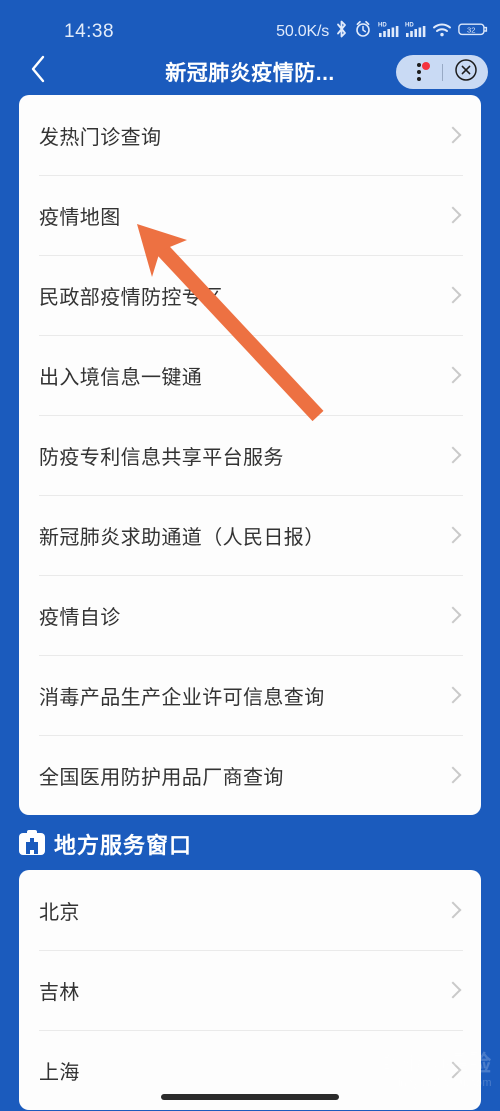 The width and height of the screenshot is (500, 1111). I want to click on local-services-section-header: 地方服务窗口, so click(105, 844).